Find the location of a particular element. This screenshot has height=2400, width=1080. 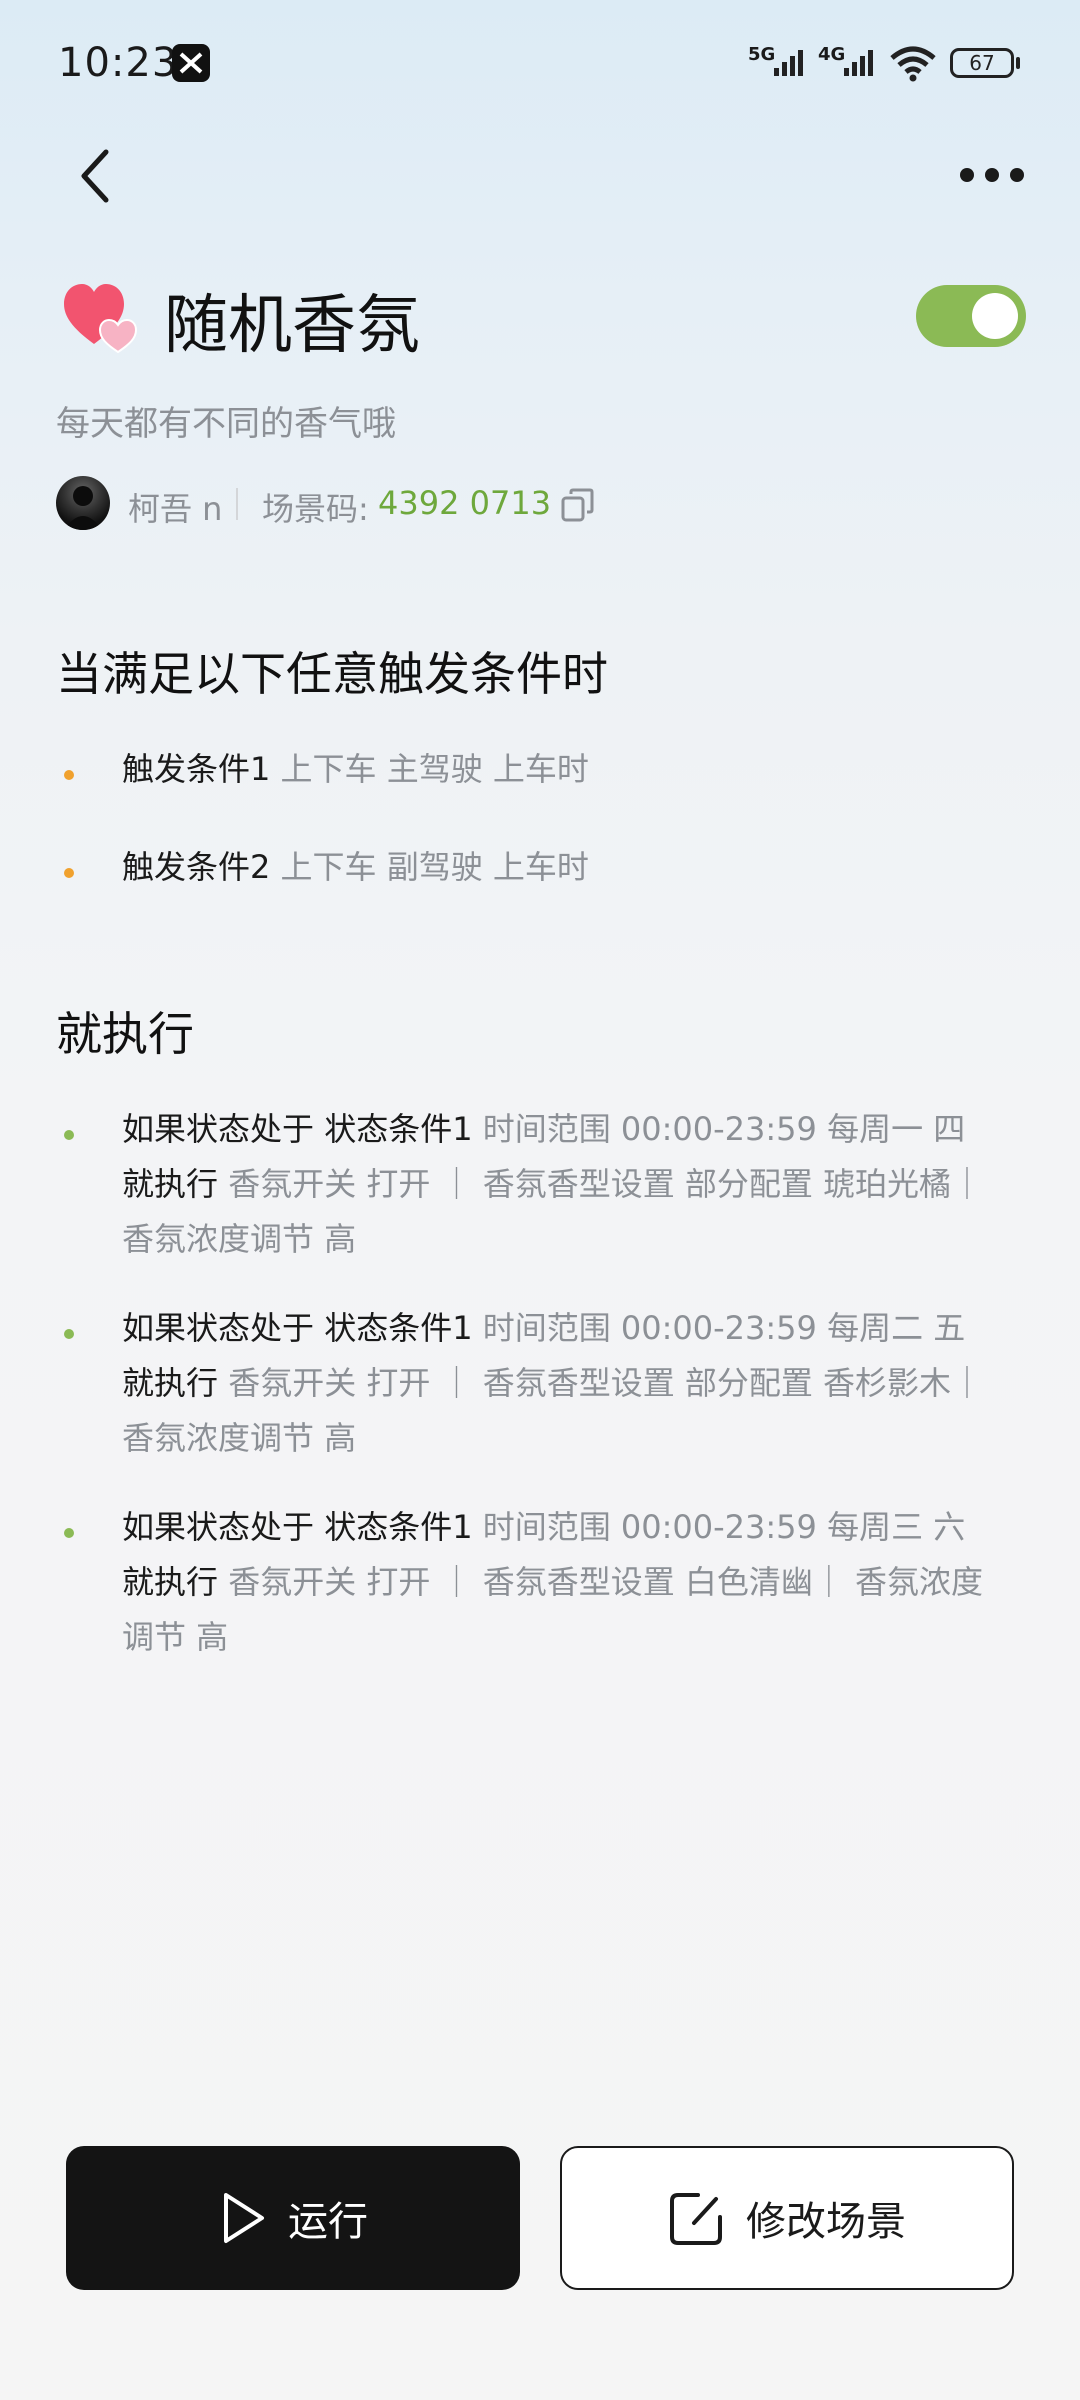

back-button is located at coordinates (96, 176).